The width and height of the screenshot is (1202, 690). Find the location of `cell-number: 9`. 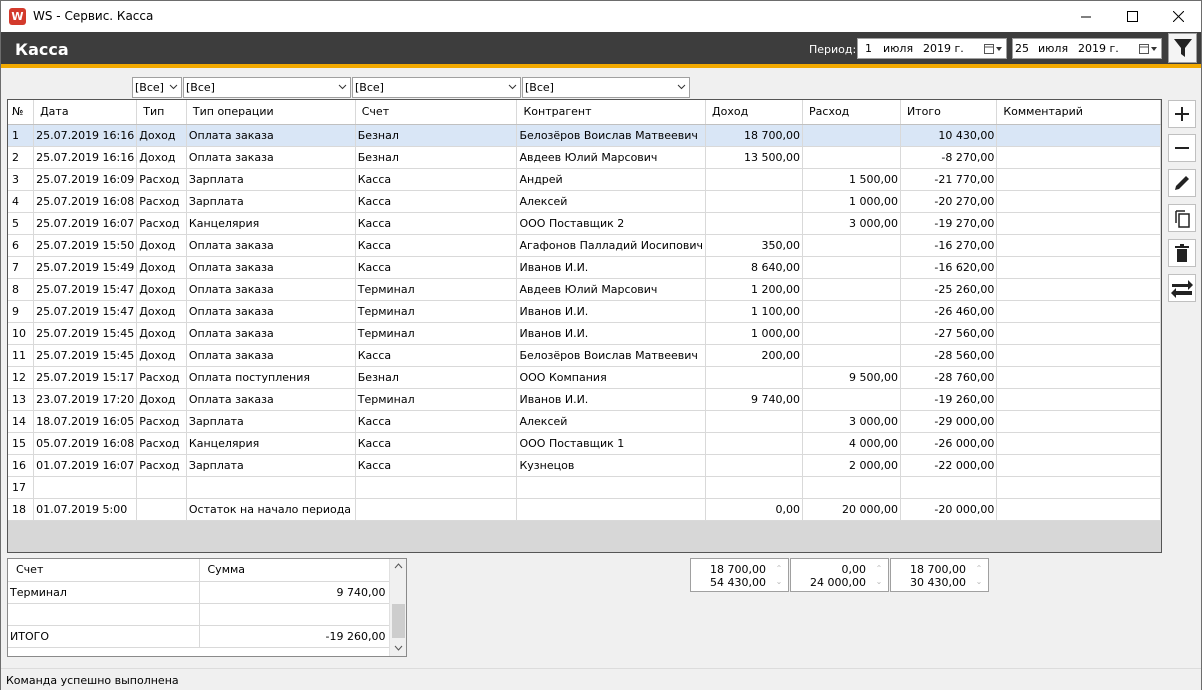

cell-number: 9 is located at coordinates (21, 311).